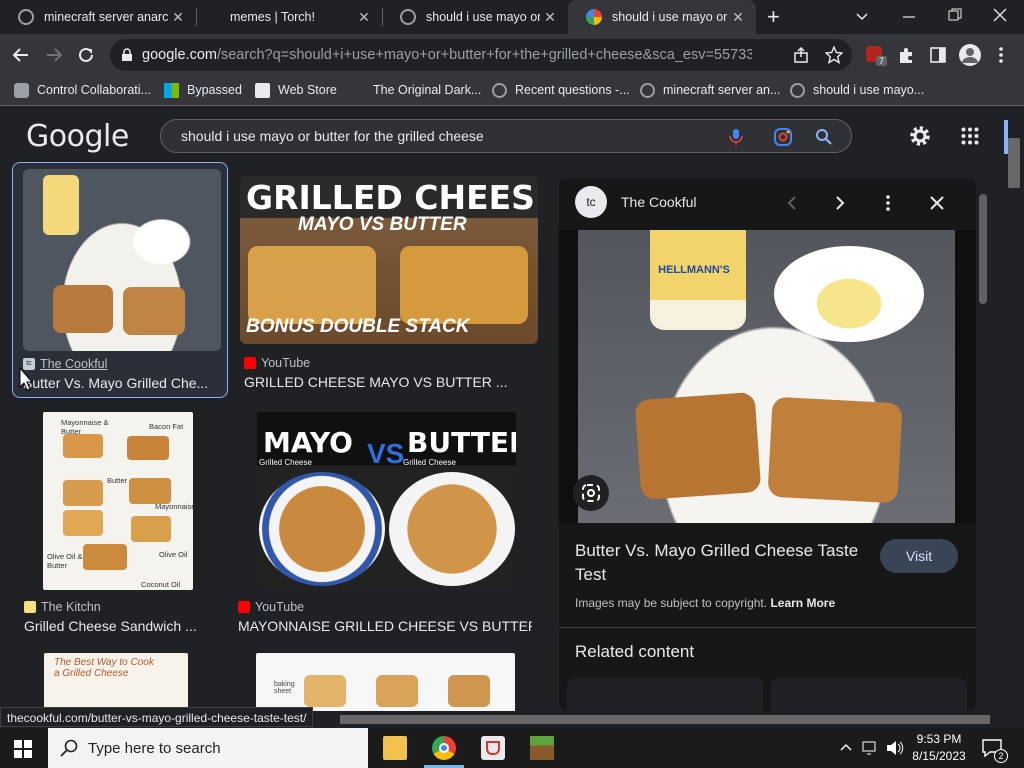 Image resolution: width=1024 pixels, height=768 pixels. I want to click on source-avatar: tc, so click(591, 202).